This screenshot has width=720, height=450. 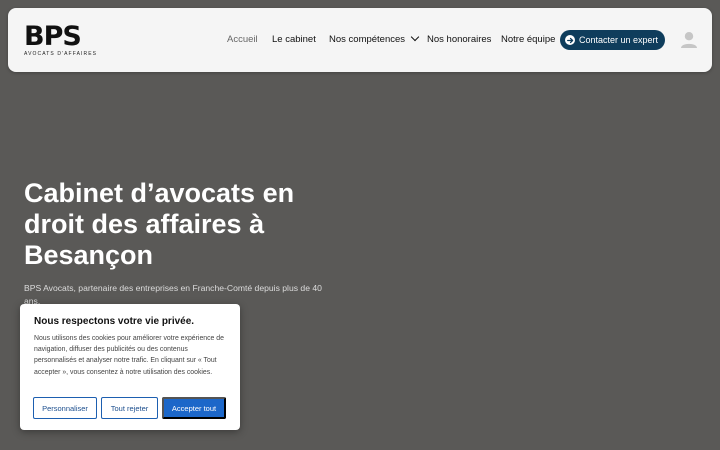 What do you see at coordinates (65, 408) in the screenshot?
I see `customize-cookies-button: Personnaliser` at bounding box center [65, 408].